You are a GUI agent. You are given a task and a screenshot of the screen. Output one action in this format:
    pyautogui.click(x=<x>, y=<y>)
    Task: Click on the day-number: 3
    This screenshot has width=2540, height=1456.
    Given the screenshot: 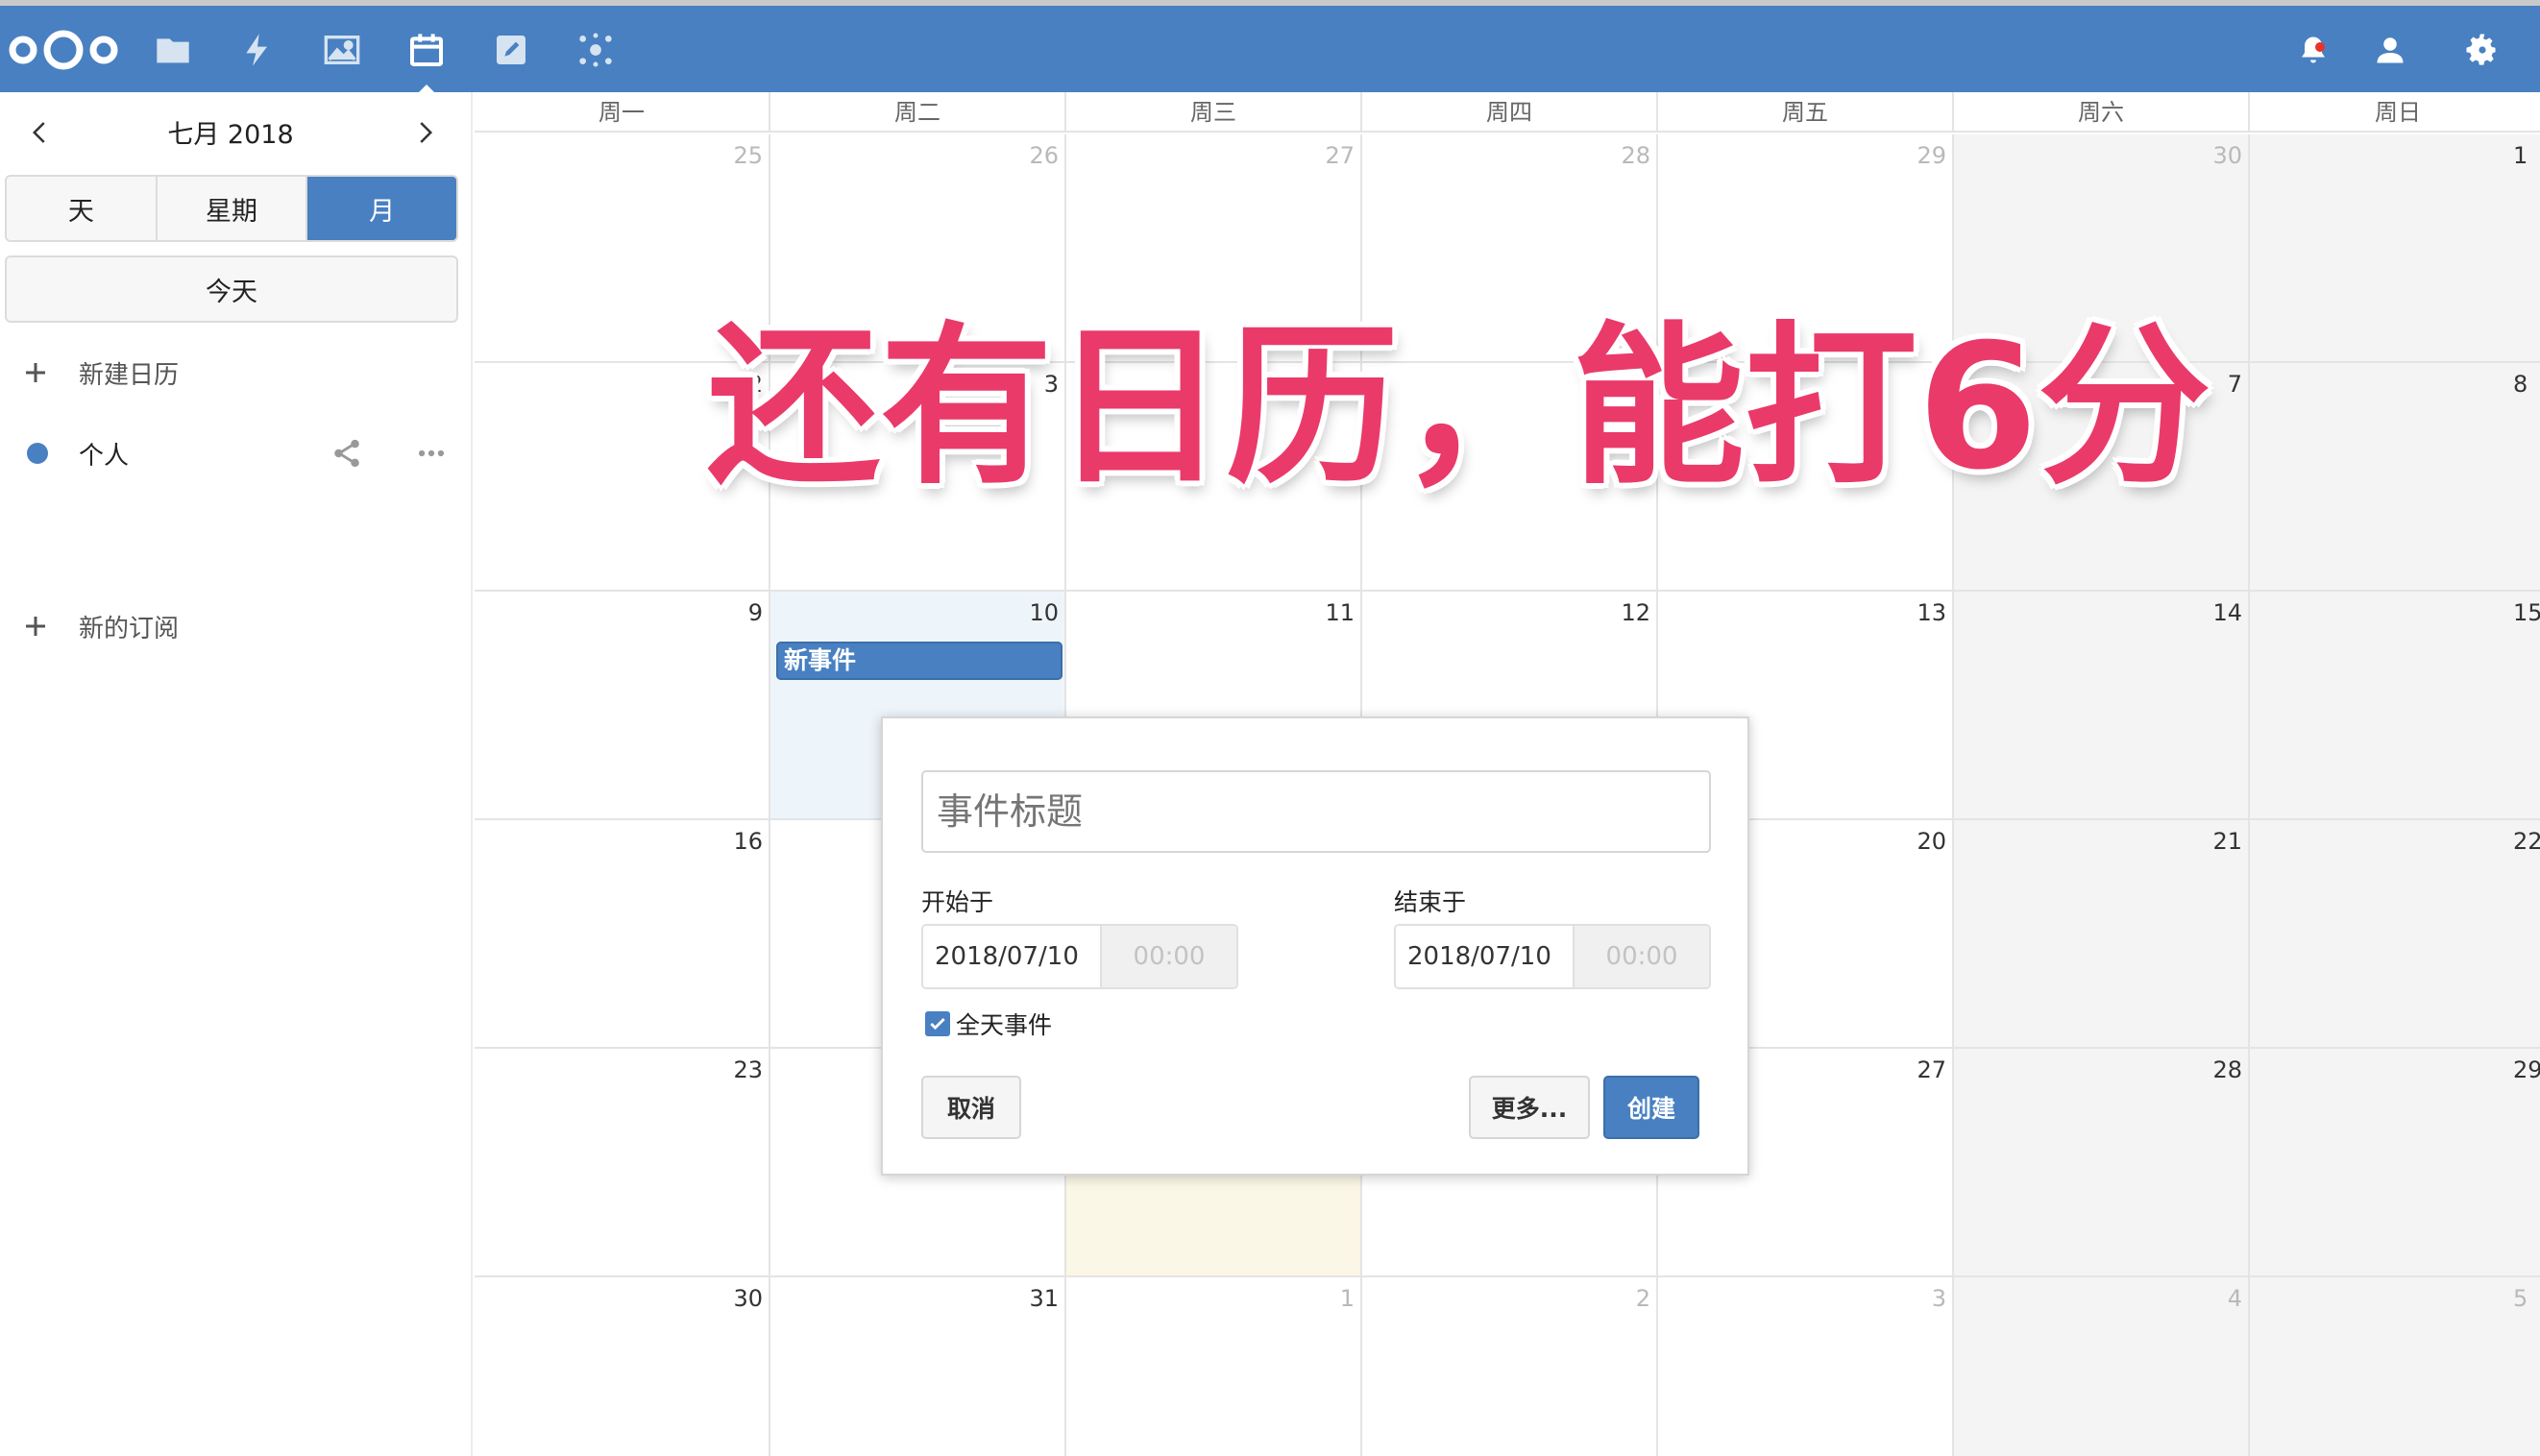 What is the action you would take?
    pyautogui.click(x=1938, y=1298)
    